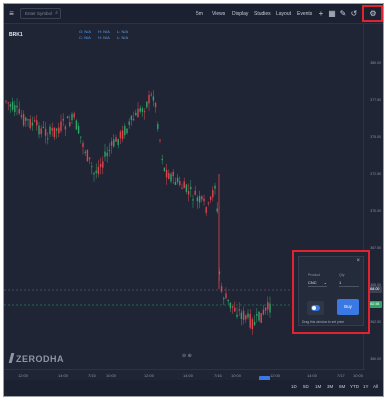 The width and height of the screenshot is (386, 400). I want to click on search-placeholder: Enter Symbol, so click(39, 13).